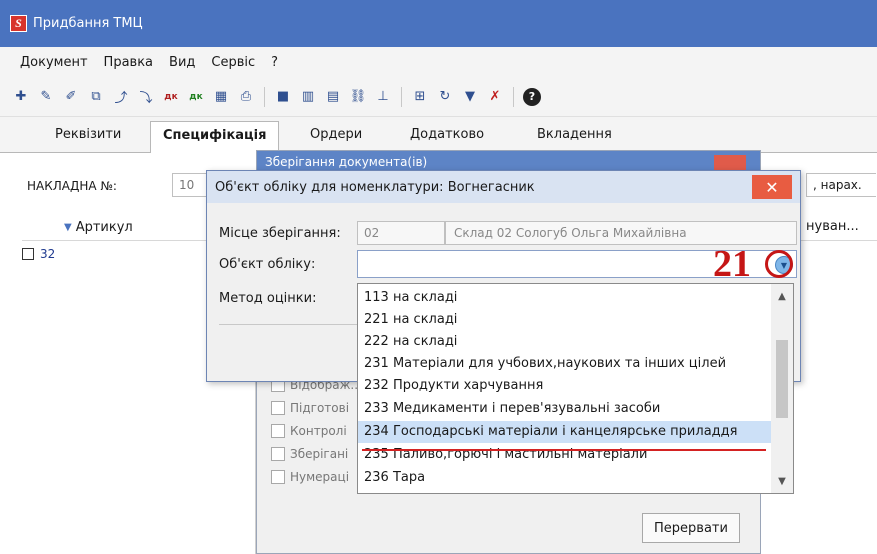 The height and width of the screenshot is (554, 877). What do you see at coordinates (72, 186) in the screenshot?
I see `invoice-number-label: НАКЛАДНА №:` at bounding box center [72, 186].